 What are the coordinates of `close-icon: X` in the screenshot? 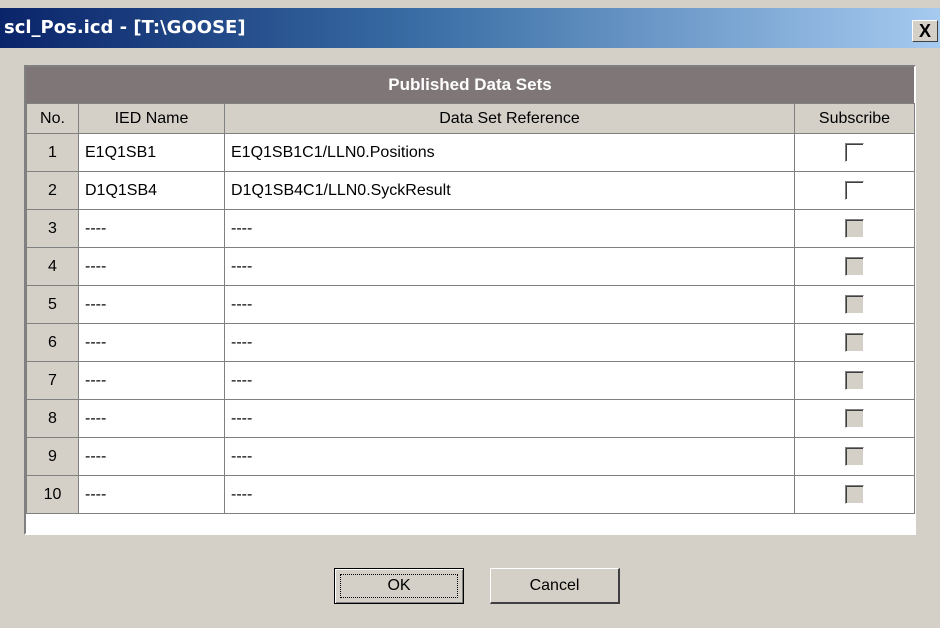 It's located at (924, 31).